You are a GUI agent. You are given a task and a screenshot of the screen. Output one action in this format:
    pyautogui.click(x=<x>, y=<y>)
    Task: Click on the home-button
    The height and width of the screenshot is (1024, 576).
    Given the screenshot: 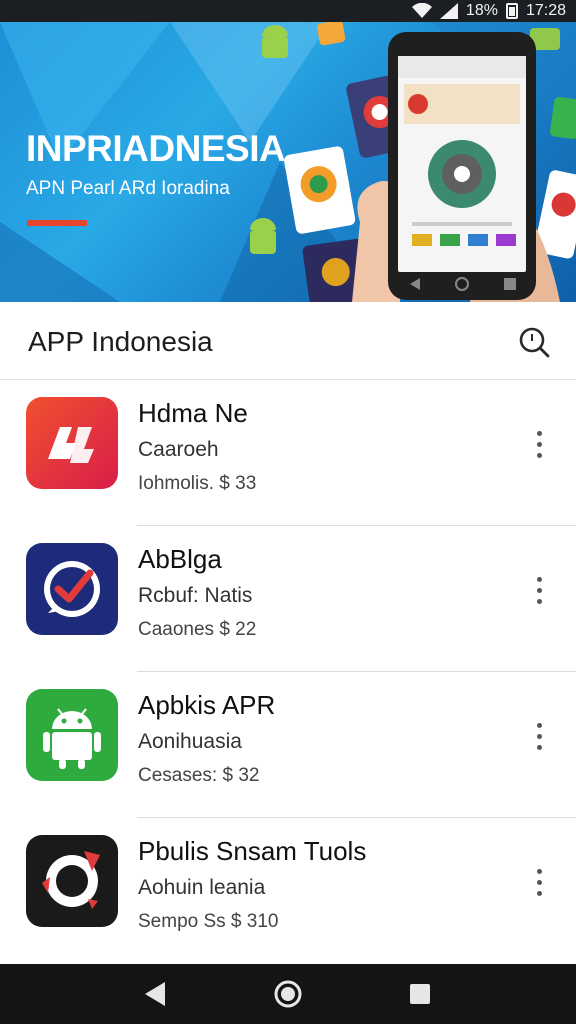 What is the action you would take?
    pyautogui.click(x=288, y=994)
    